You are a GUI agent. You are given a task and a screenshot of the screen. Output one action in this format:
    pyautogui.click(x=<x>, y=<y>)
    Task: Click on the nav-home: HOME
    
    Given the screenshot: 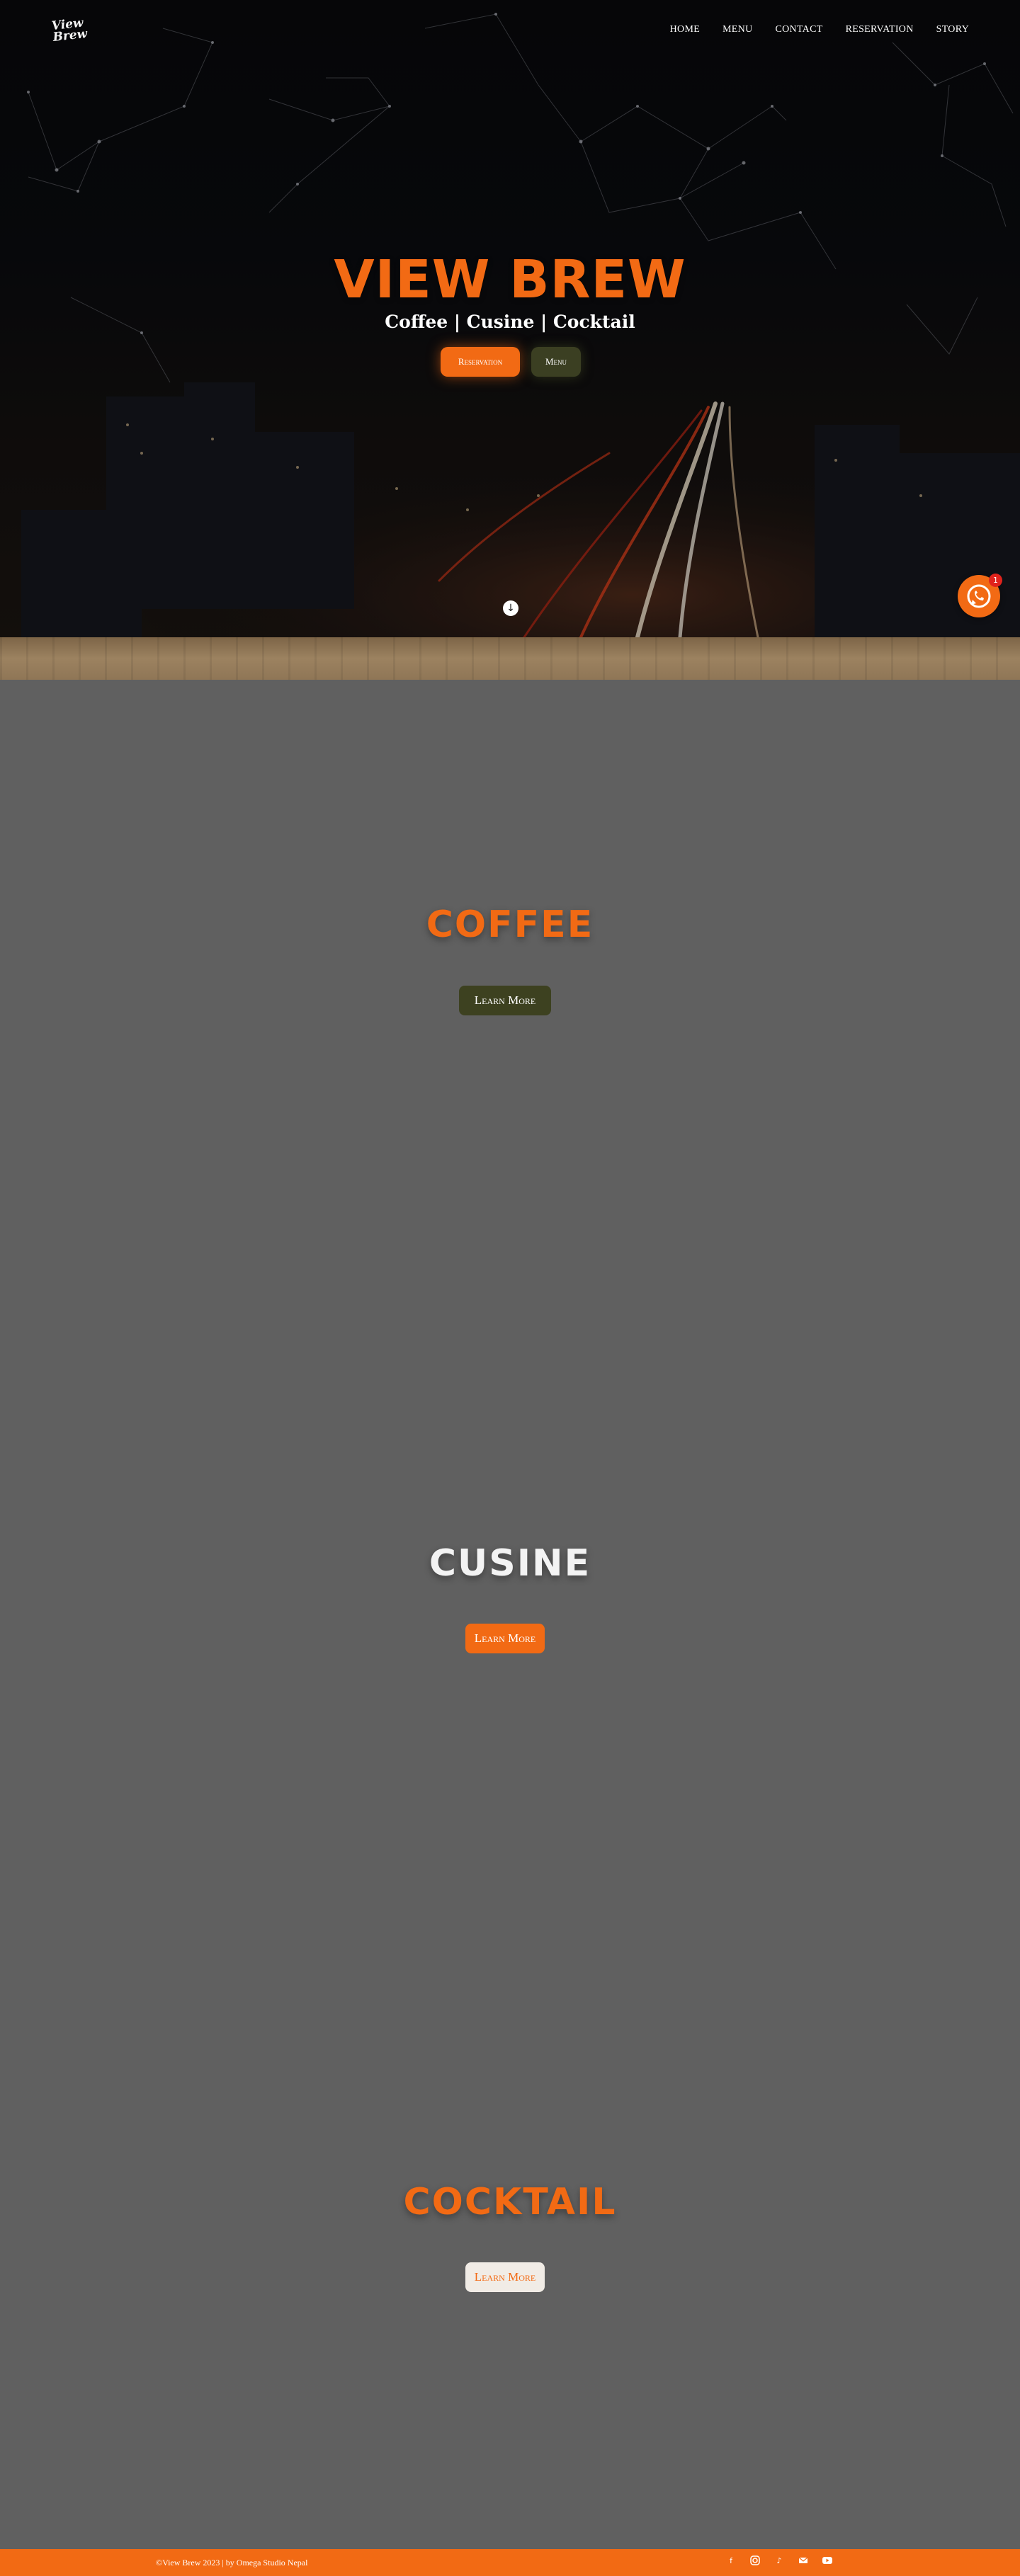 What is the action you would take?
    pyautogui.click(x=685, y=30)
    